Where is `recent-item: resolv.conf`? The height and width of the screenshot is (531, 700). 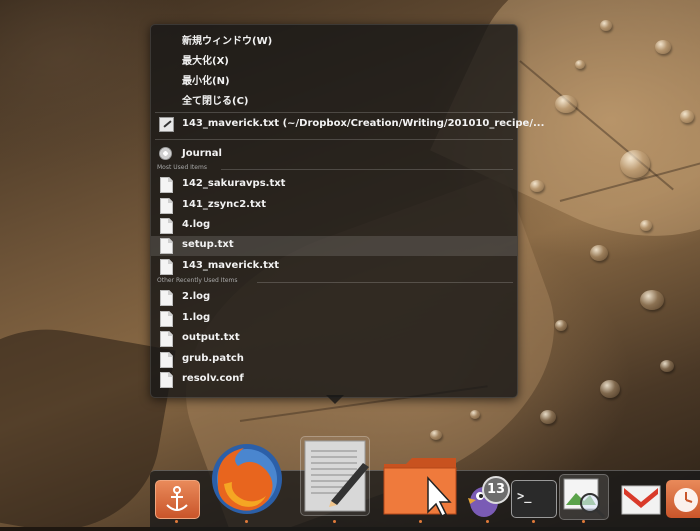
recent-item: resolv.conf is located at coordinates (334, 380).